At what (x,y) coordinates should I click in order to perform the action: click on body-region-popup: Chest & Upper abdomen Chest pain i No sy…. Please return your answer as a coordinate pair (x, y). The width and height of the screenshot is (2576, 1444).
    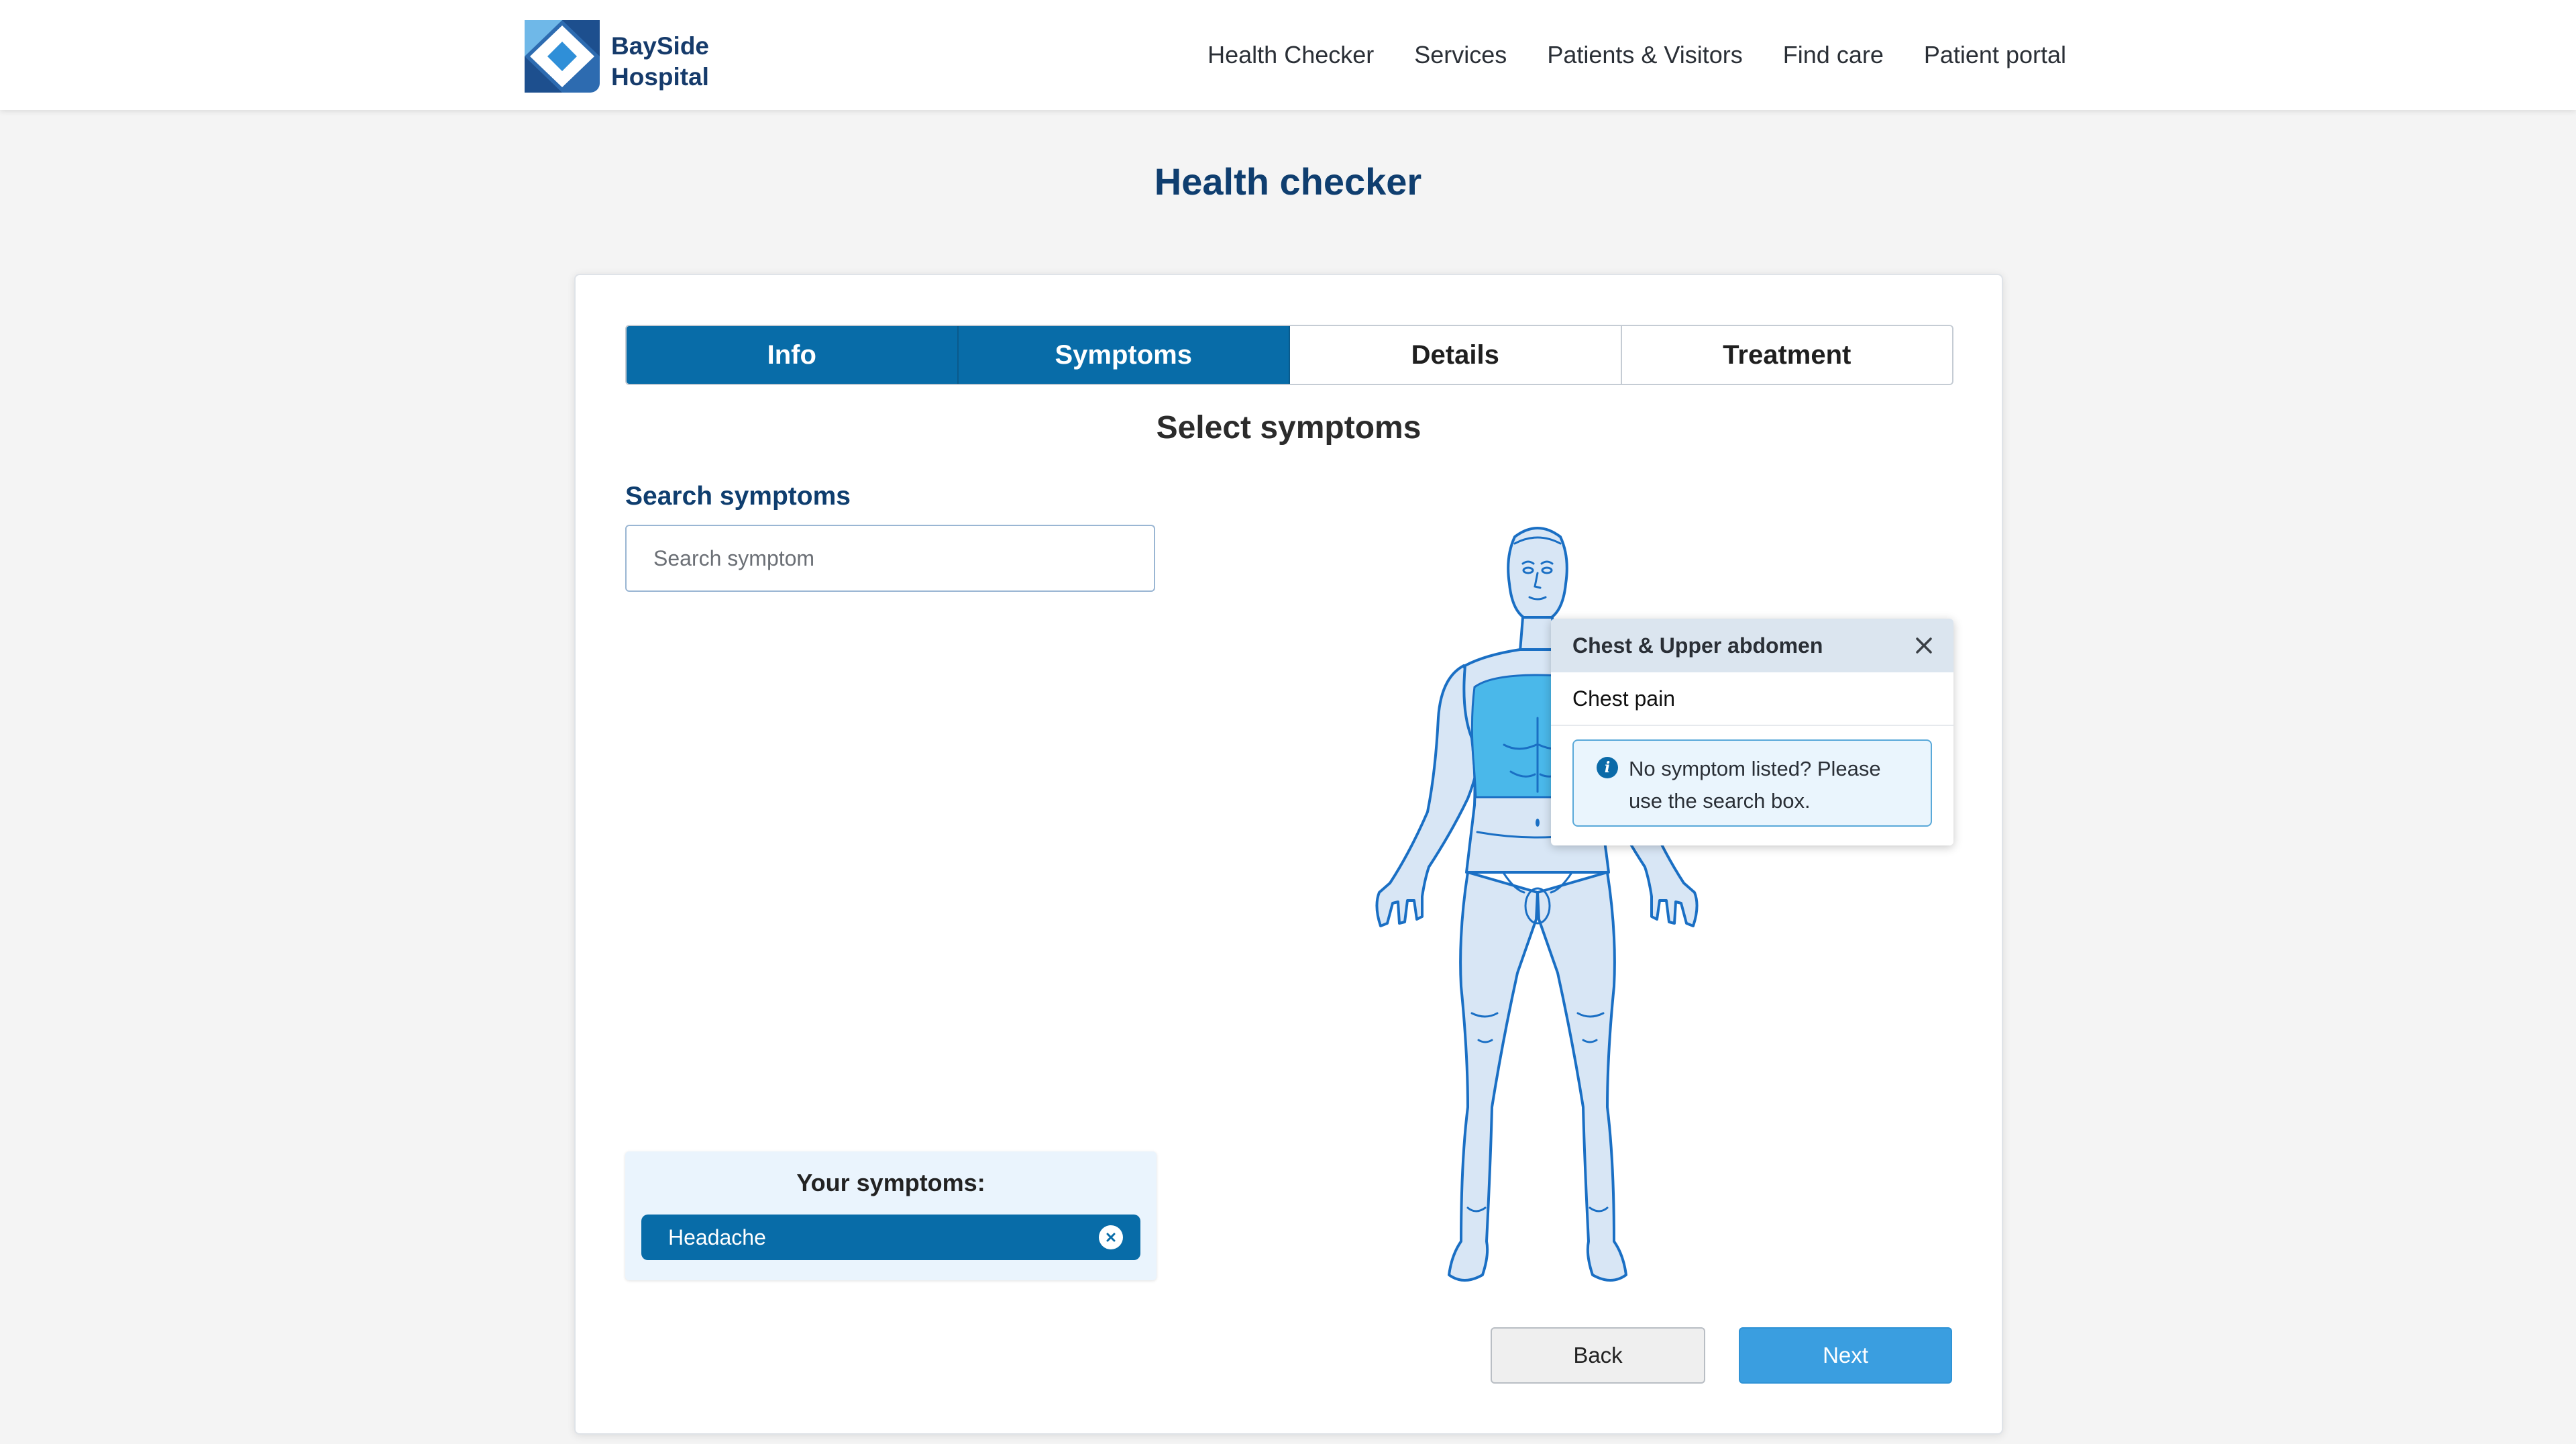
    Looking at the image, I should click on (1752, 732).